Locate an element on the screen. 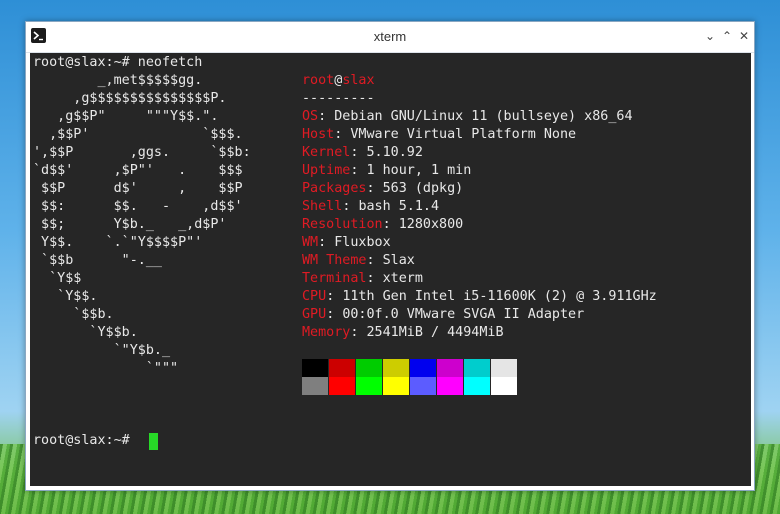 The width and height of the screenshot is (780, 514). logo-line: _,met$$$$$gg. is located at coordinates (118, 80).